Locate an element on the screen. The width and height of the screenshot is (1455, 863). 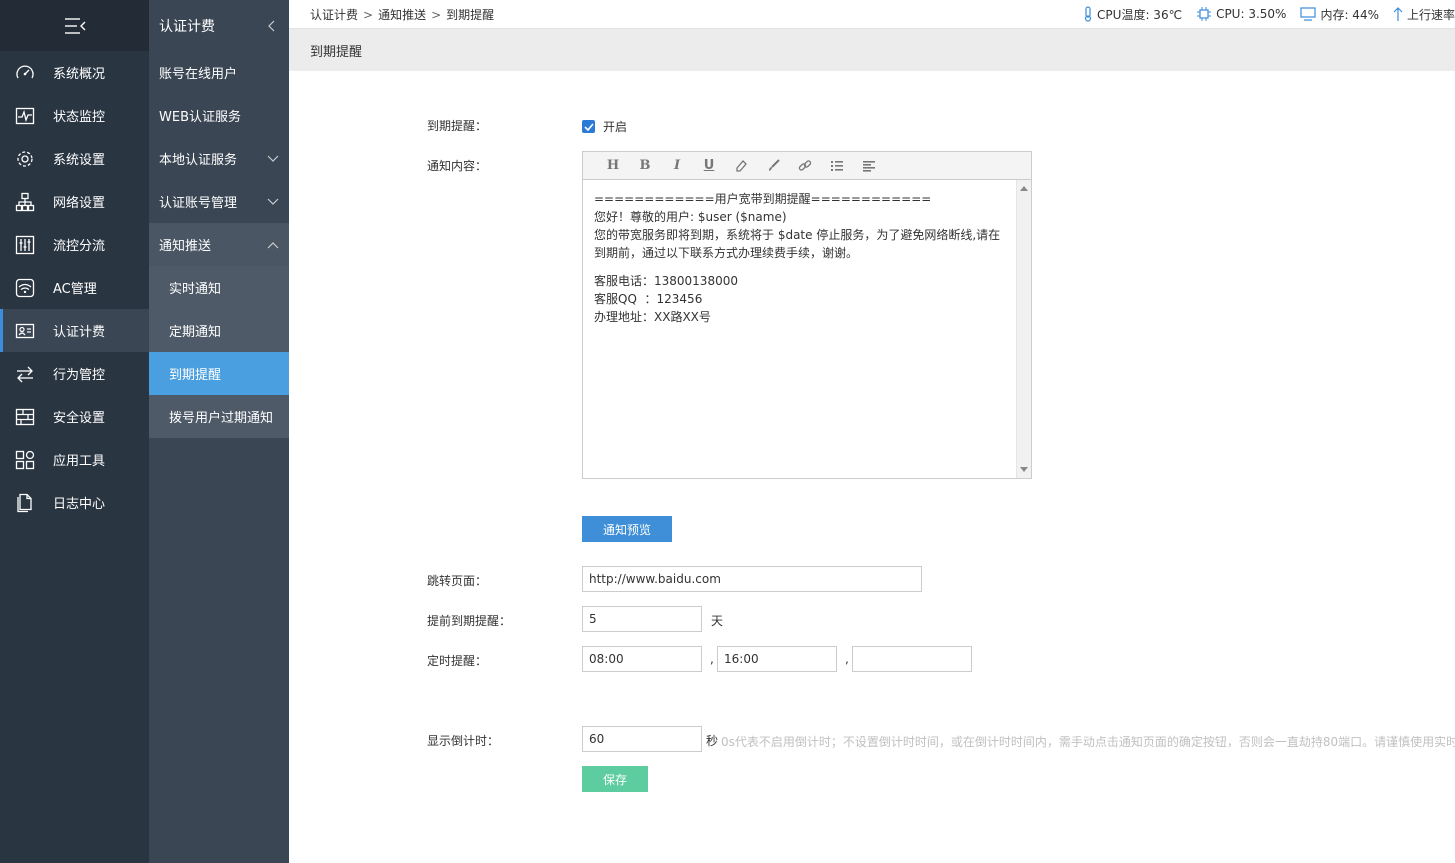
underline-button: U is located at coordinates (709, 166).